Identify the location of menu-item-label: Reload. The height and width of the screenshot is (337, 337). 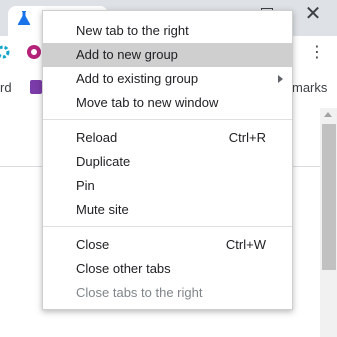
(97, 137).